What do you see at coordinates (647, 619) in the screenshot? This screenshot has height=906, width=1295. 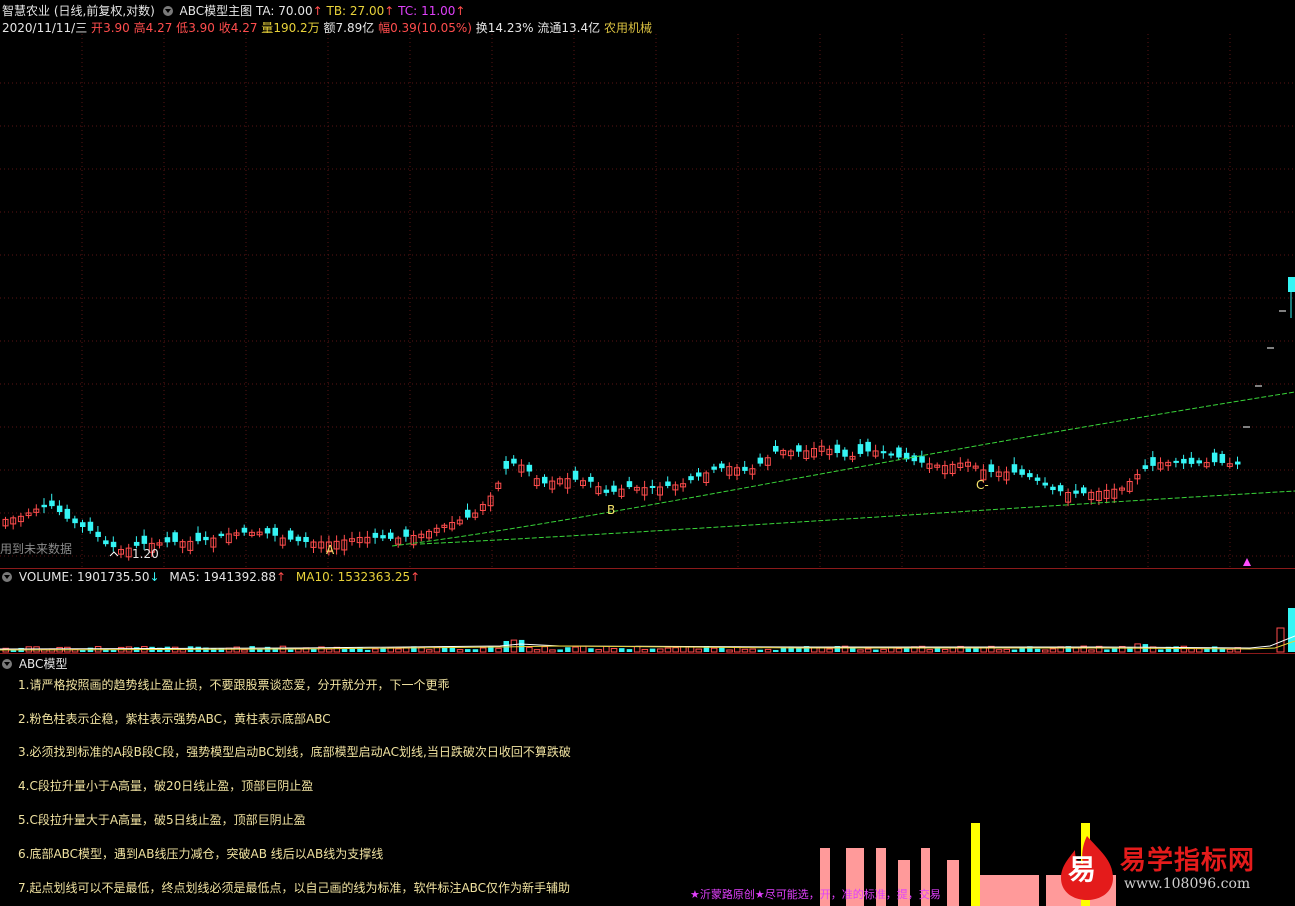 I see `volume-chart` at bounding box center [647, 619].